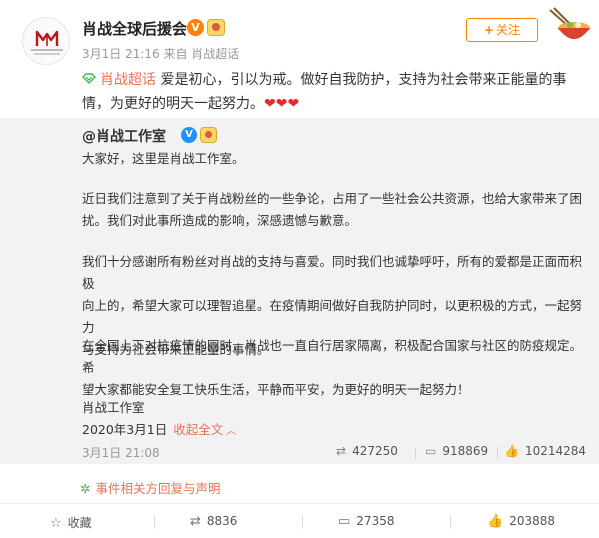 This screenshot has height=538, width=599. I want to click on repost-date-line: 2020年3月1日 收起全文 ︿, so click(159, 428).